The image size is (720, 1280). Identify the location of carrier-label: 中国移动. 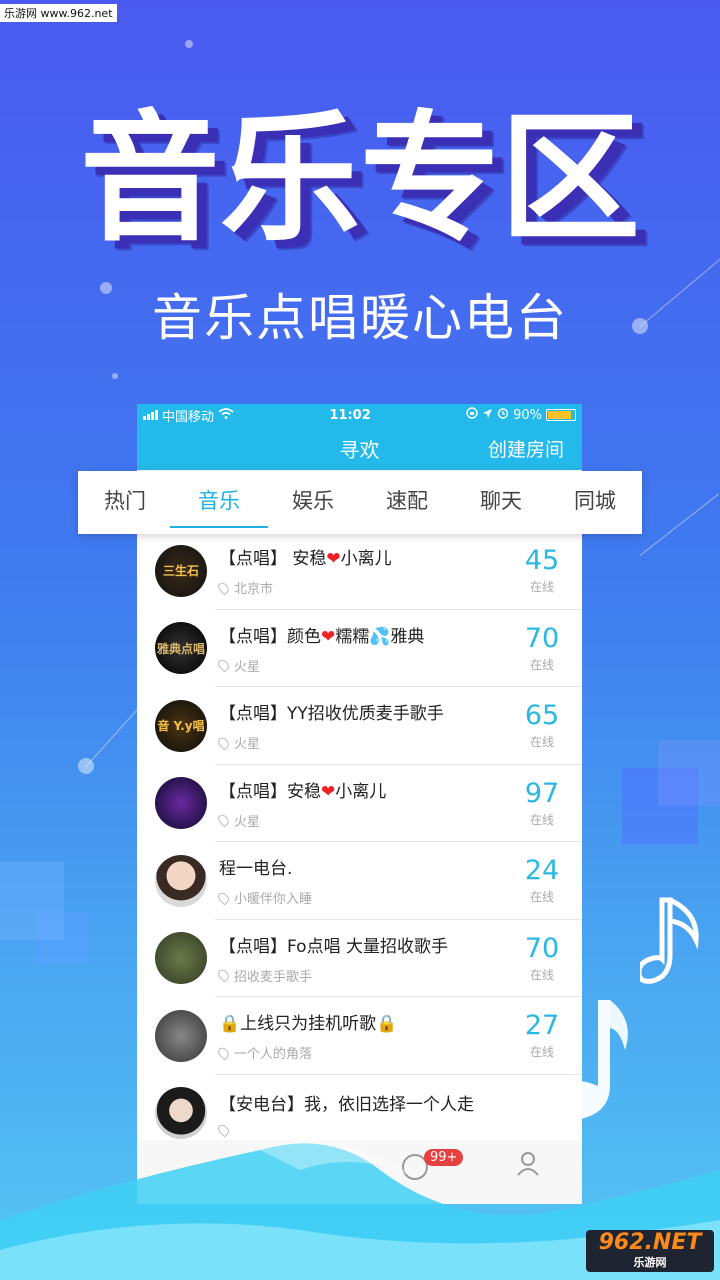
(188, 417).